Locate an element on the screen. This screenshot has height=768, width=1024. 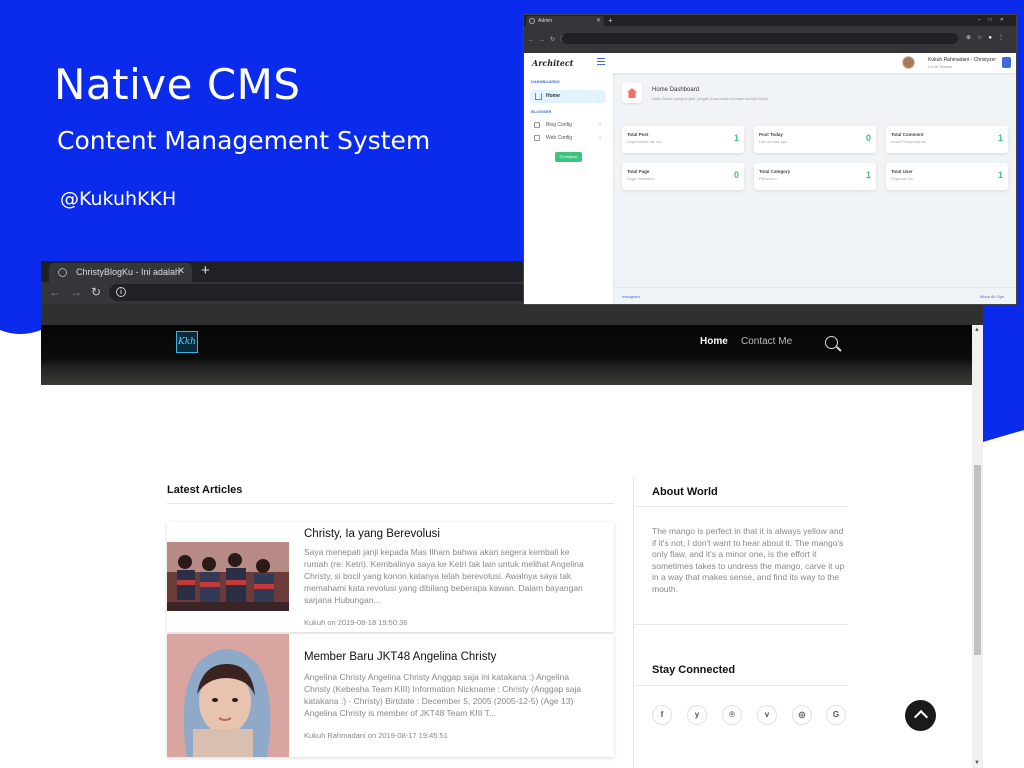
window-controls: –□✕ is located at coordinates (995, 20).